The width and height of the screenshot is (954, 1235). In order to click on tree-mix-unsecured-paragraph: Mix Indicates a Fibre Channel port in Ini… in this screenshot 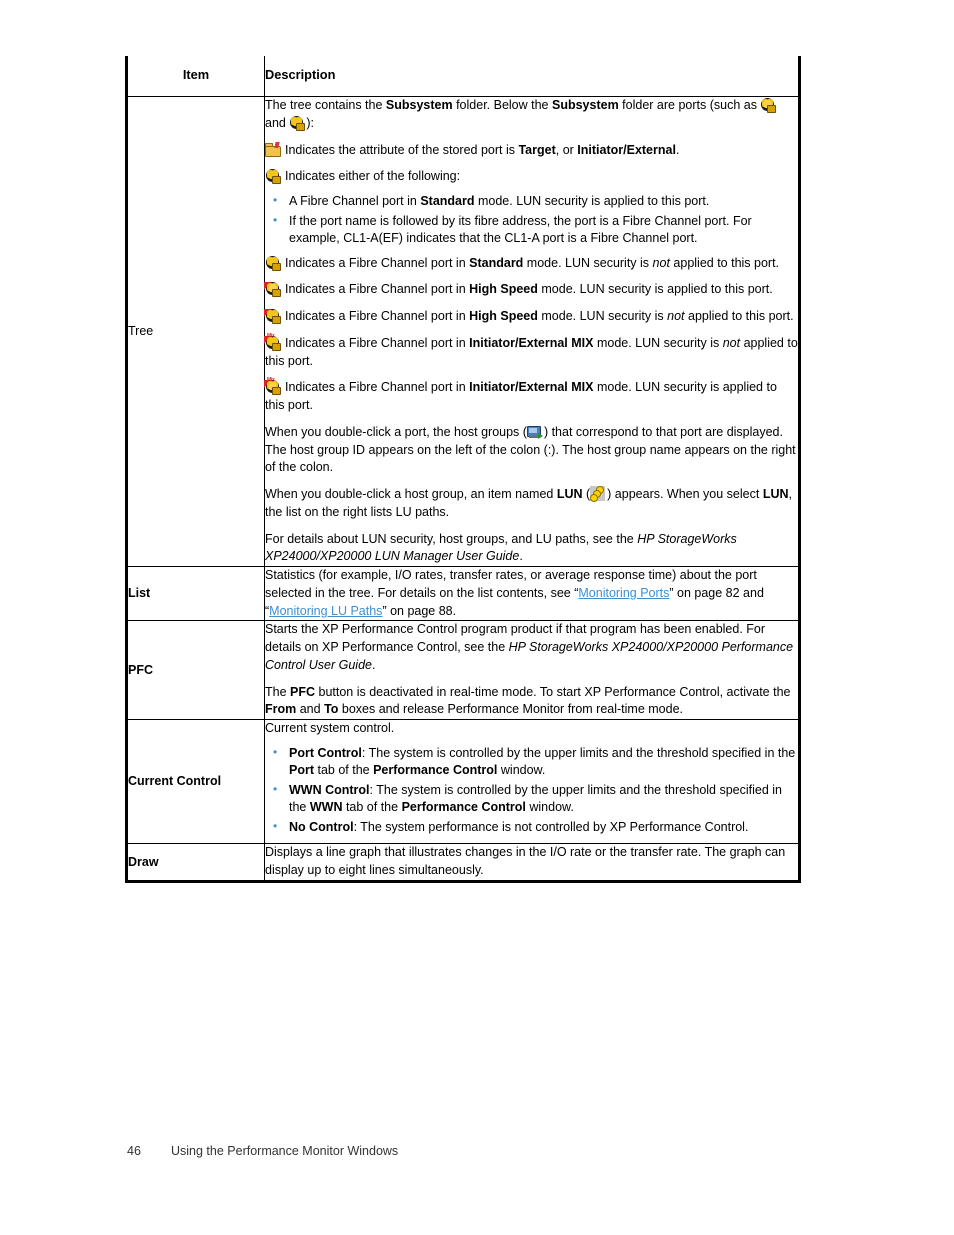, I will do `click(531, 352)`.